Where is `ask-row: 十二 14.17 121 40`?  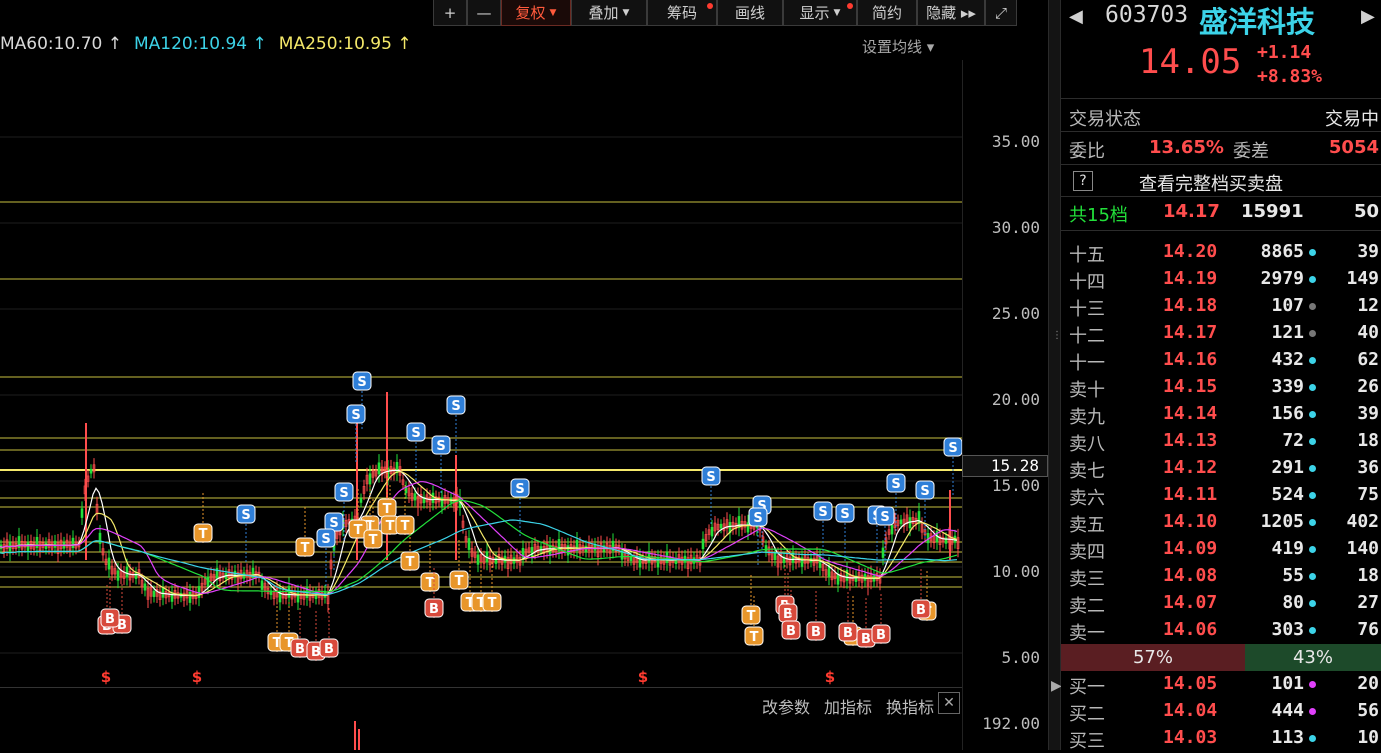
ask-row: 十二 14.17 121 40 is located at coordinates (1221, 333).